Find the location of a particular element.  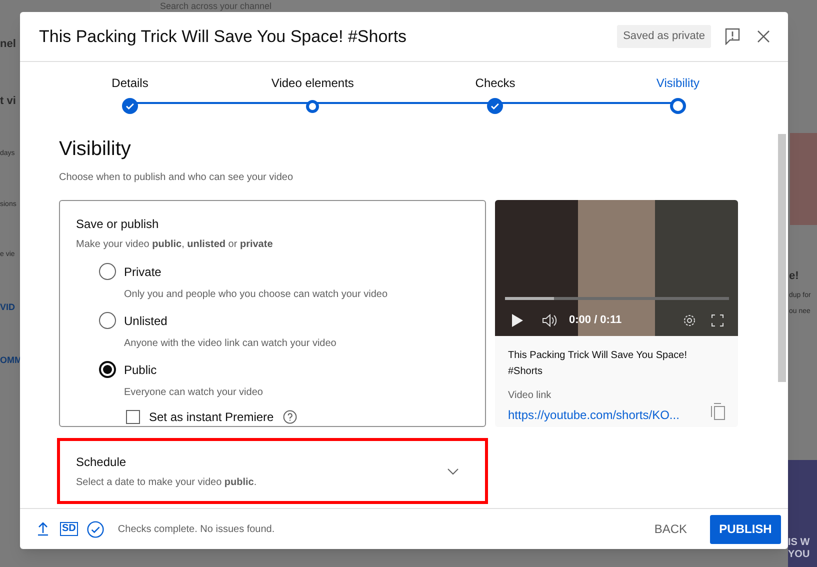

checkbox-label: Set as instant Premiere is located at coordinates (211, 417).